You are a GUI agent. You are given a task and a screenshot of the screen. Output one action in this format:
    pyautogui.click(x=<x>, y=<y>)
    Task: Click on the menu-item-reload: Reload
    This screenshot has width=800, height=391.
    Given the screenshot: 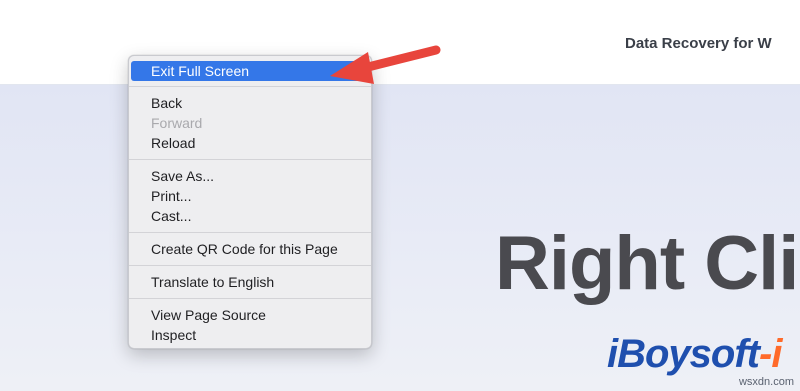 What is the action you would take?
    pyautogui.click(x=250, y=143)
    